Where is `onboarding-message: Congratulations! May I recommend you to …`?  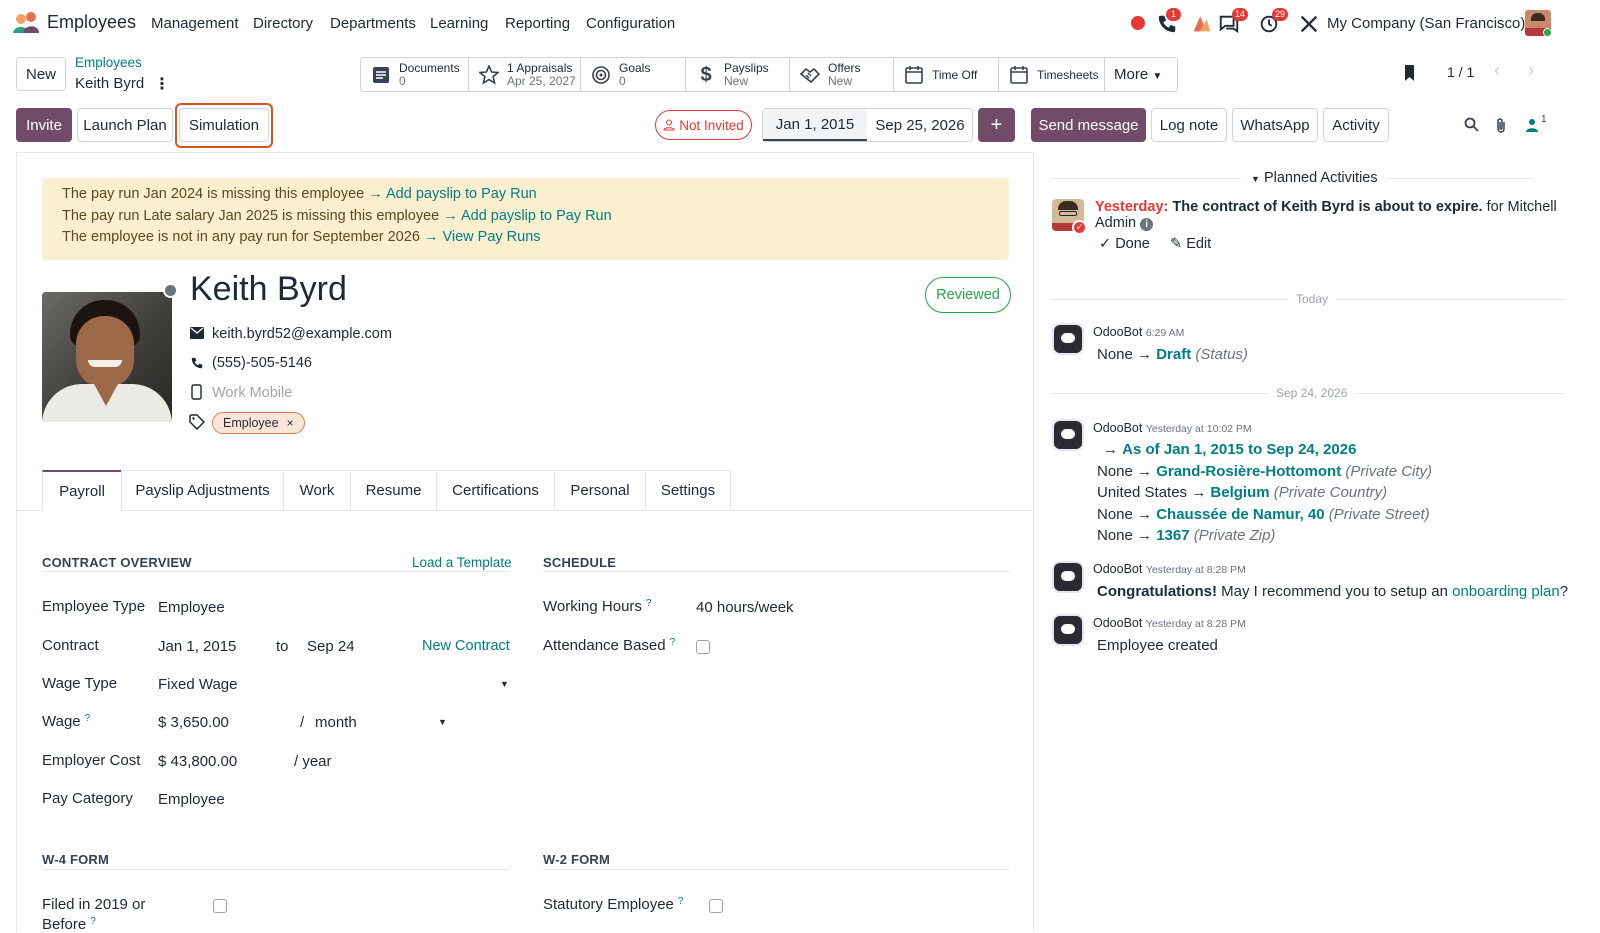
onboarding-message: Congratulations! May I recommend you to … is located at coordinates (1332, 591).